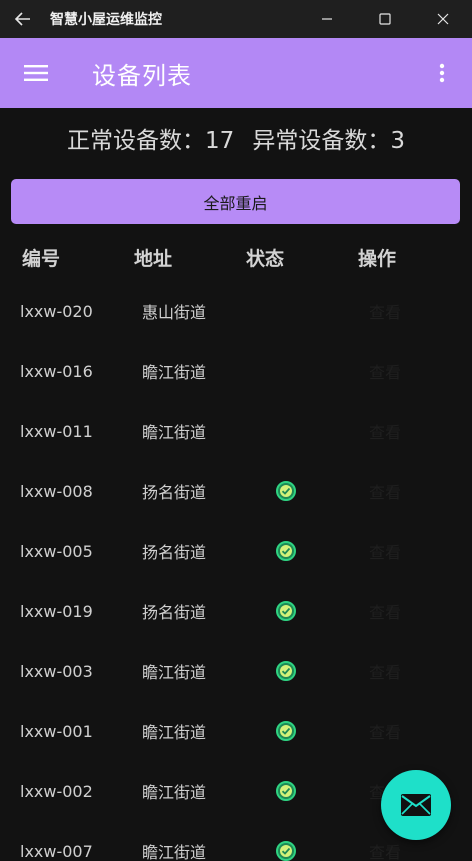 Image resolution: width=472 pixels, height=861 pixels. What do you see at coordinates (56, 791) in the screenshot?
I see `device-id: lxxw-002` at bounding box center [56, 791].